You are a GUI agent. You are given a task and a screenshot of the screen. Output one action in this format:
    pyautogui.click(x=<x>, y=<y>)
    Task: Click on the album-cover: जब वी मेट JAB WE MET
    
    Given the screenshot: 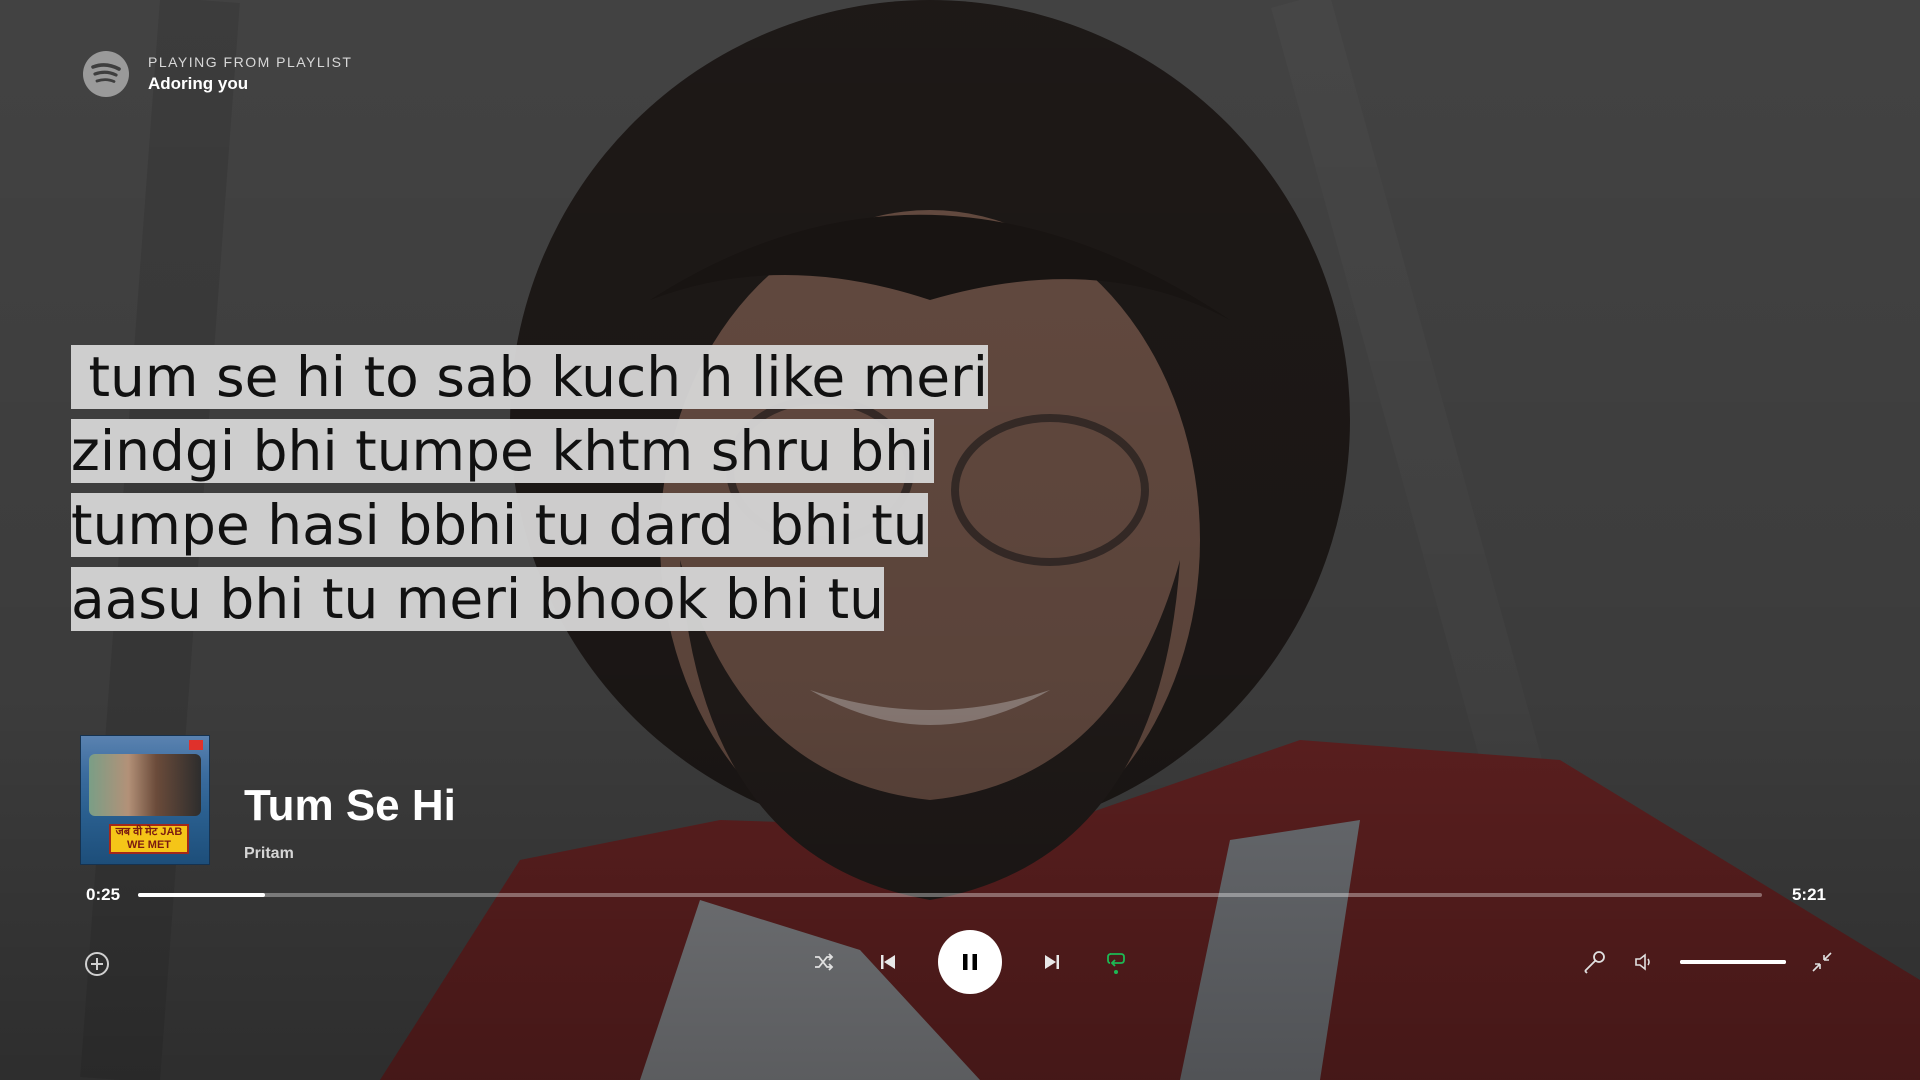 What is the action you would take?
    pyautogui.click(x=145, y=800)
    